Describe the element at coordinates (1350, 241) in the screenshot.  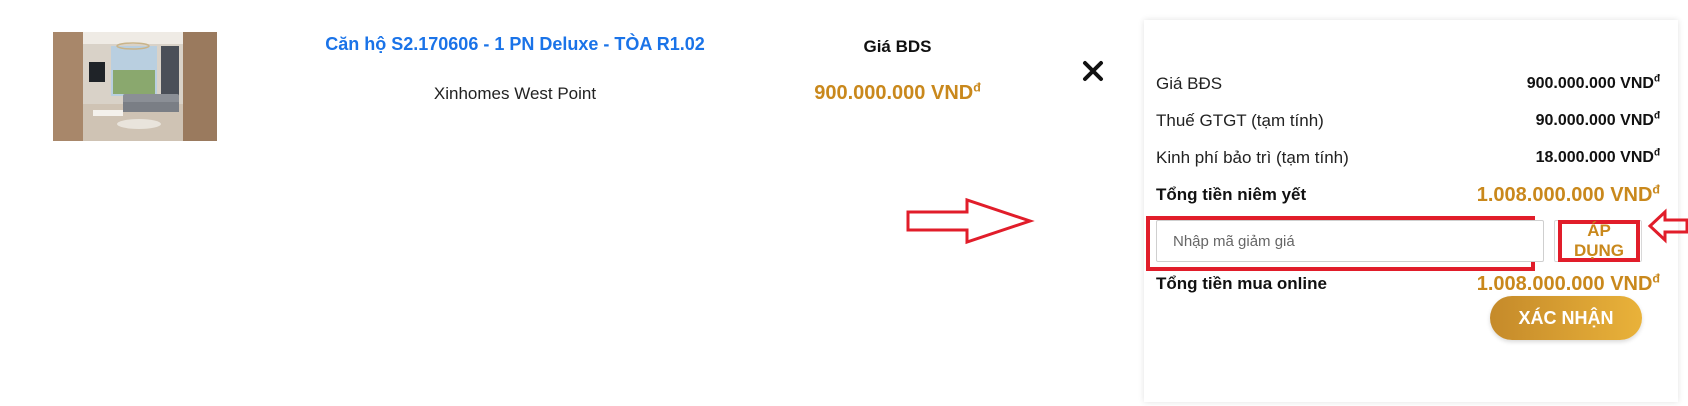
I see `coupon-code-input` at that location.